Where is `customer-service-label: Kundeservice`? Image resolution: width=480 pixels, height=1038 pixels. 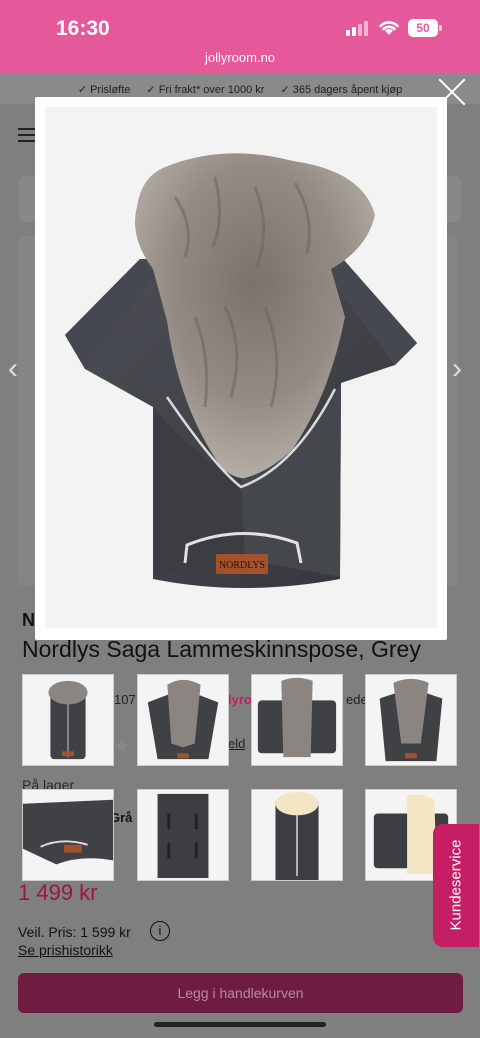
customer-service-label: Kundeservice is located at coordinates (456, 885).